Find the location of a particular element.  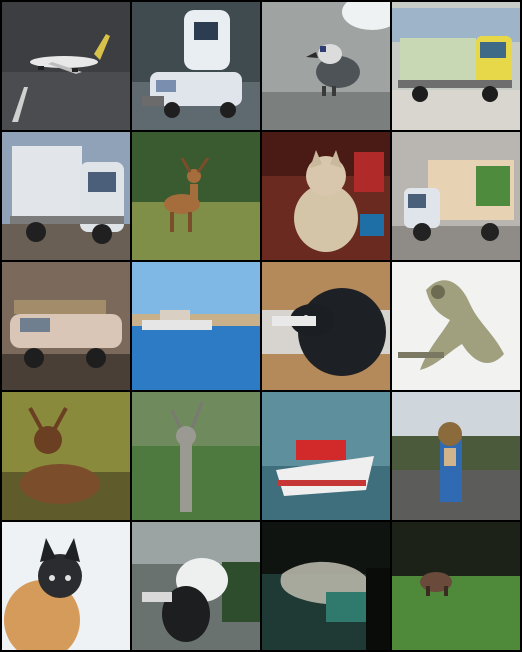

tile-cat is located at coordinates (326, 196).